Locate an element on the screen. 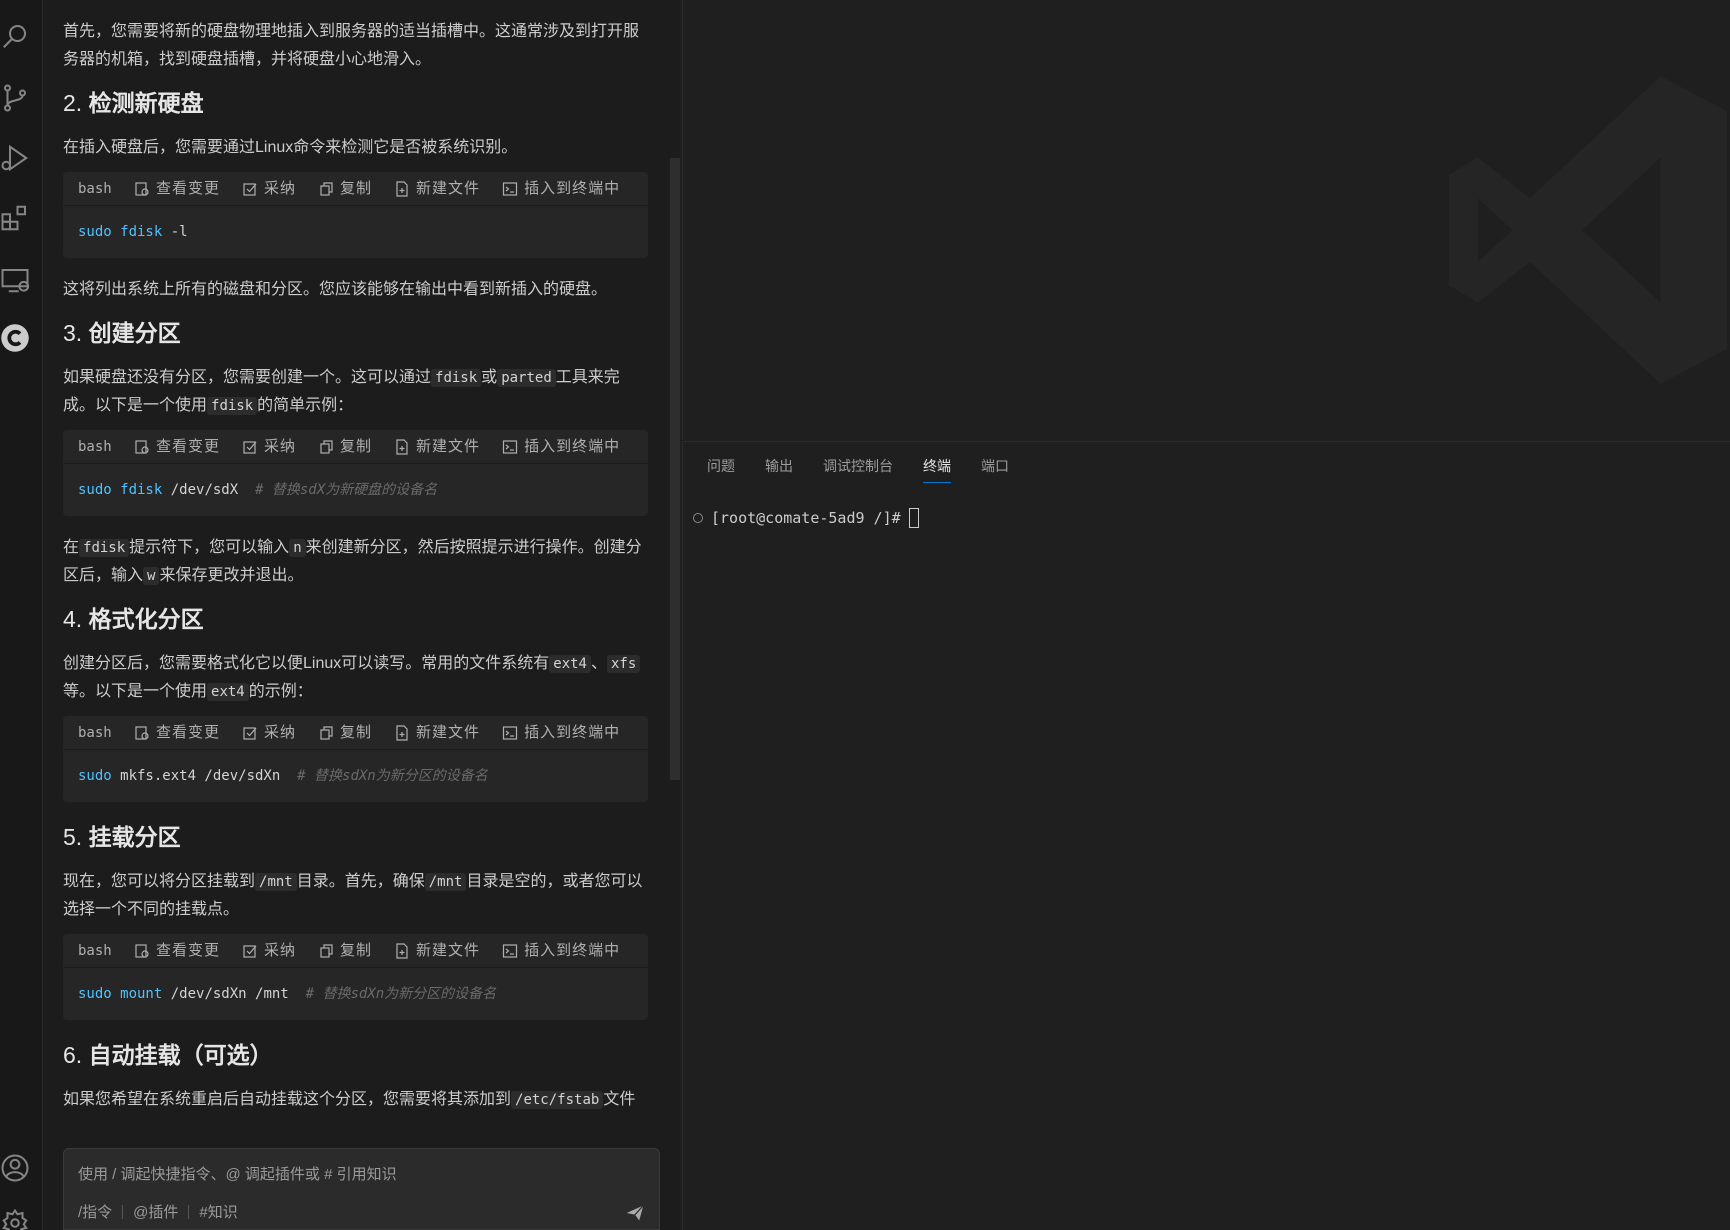  section-heading: 4. 格式化分区 is located at coordinates (133, 619).